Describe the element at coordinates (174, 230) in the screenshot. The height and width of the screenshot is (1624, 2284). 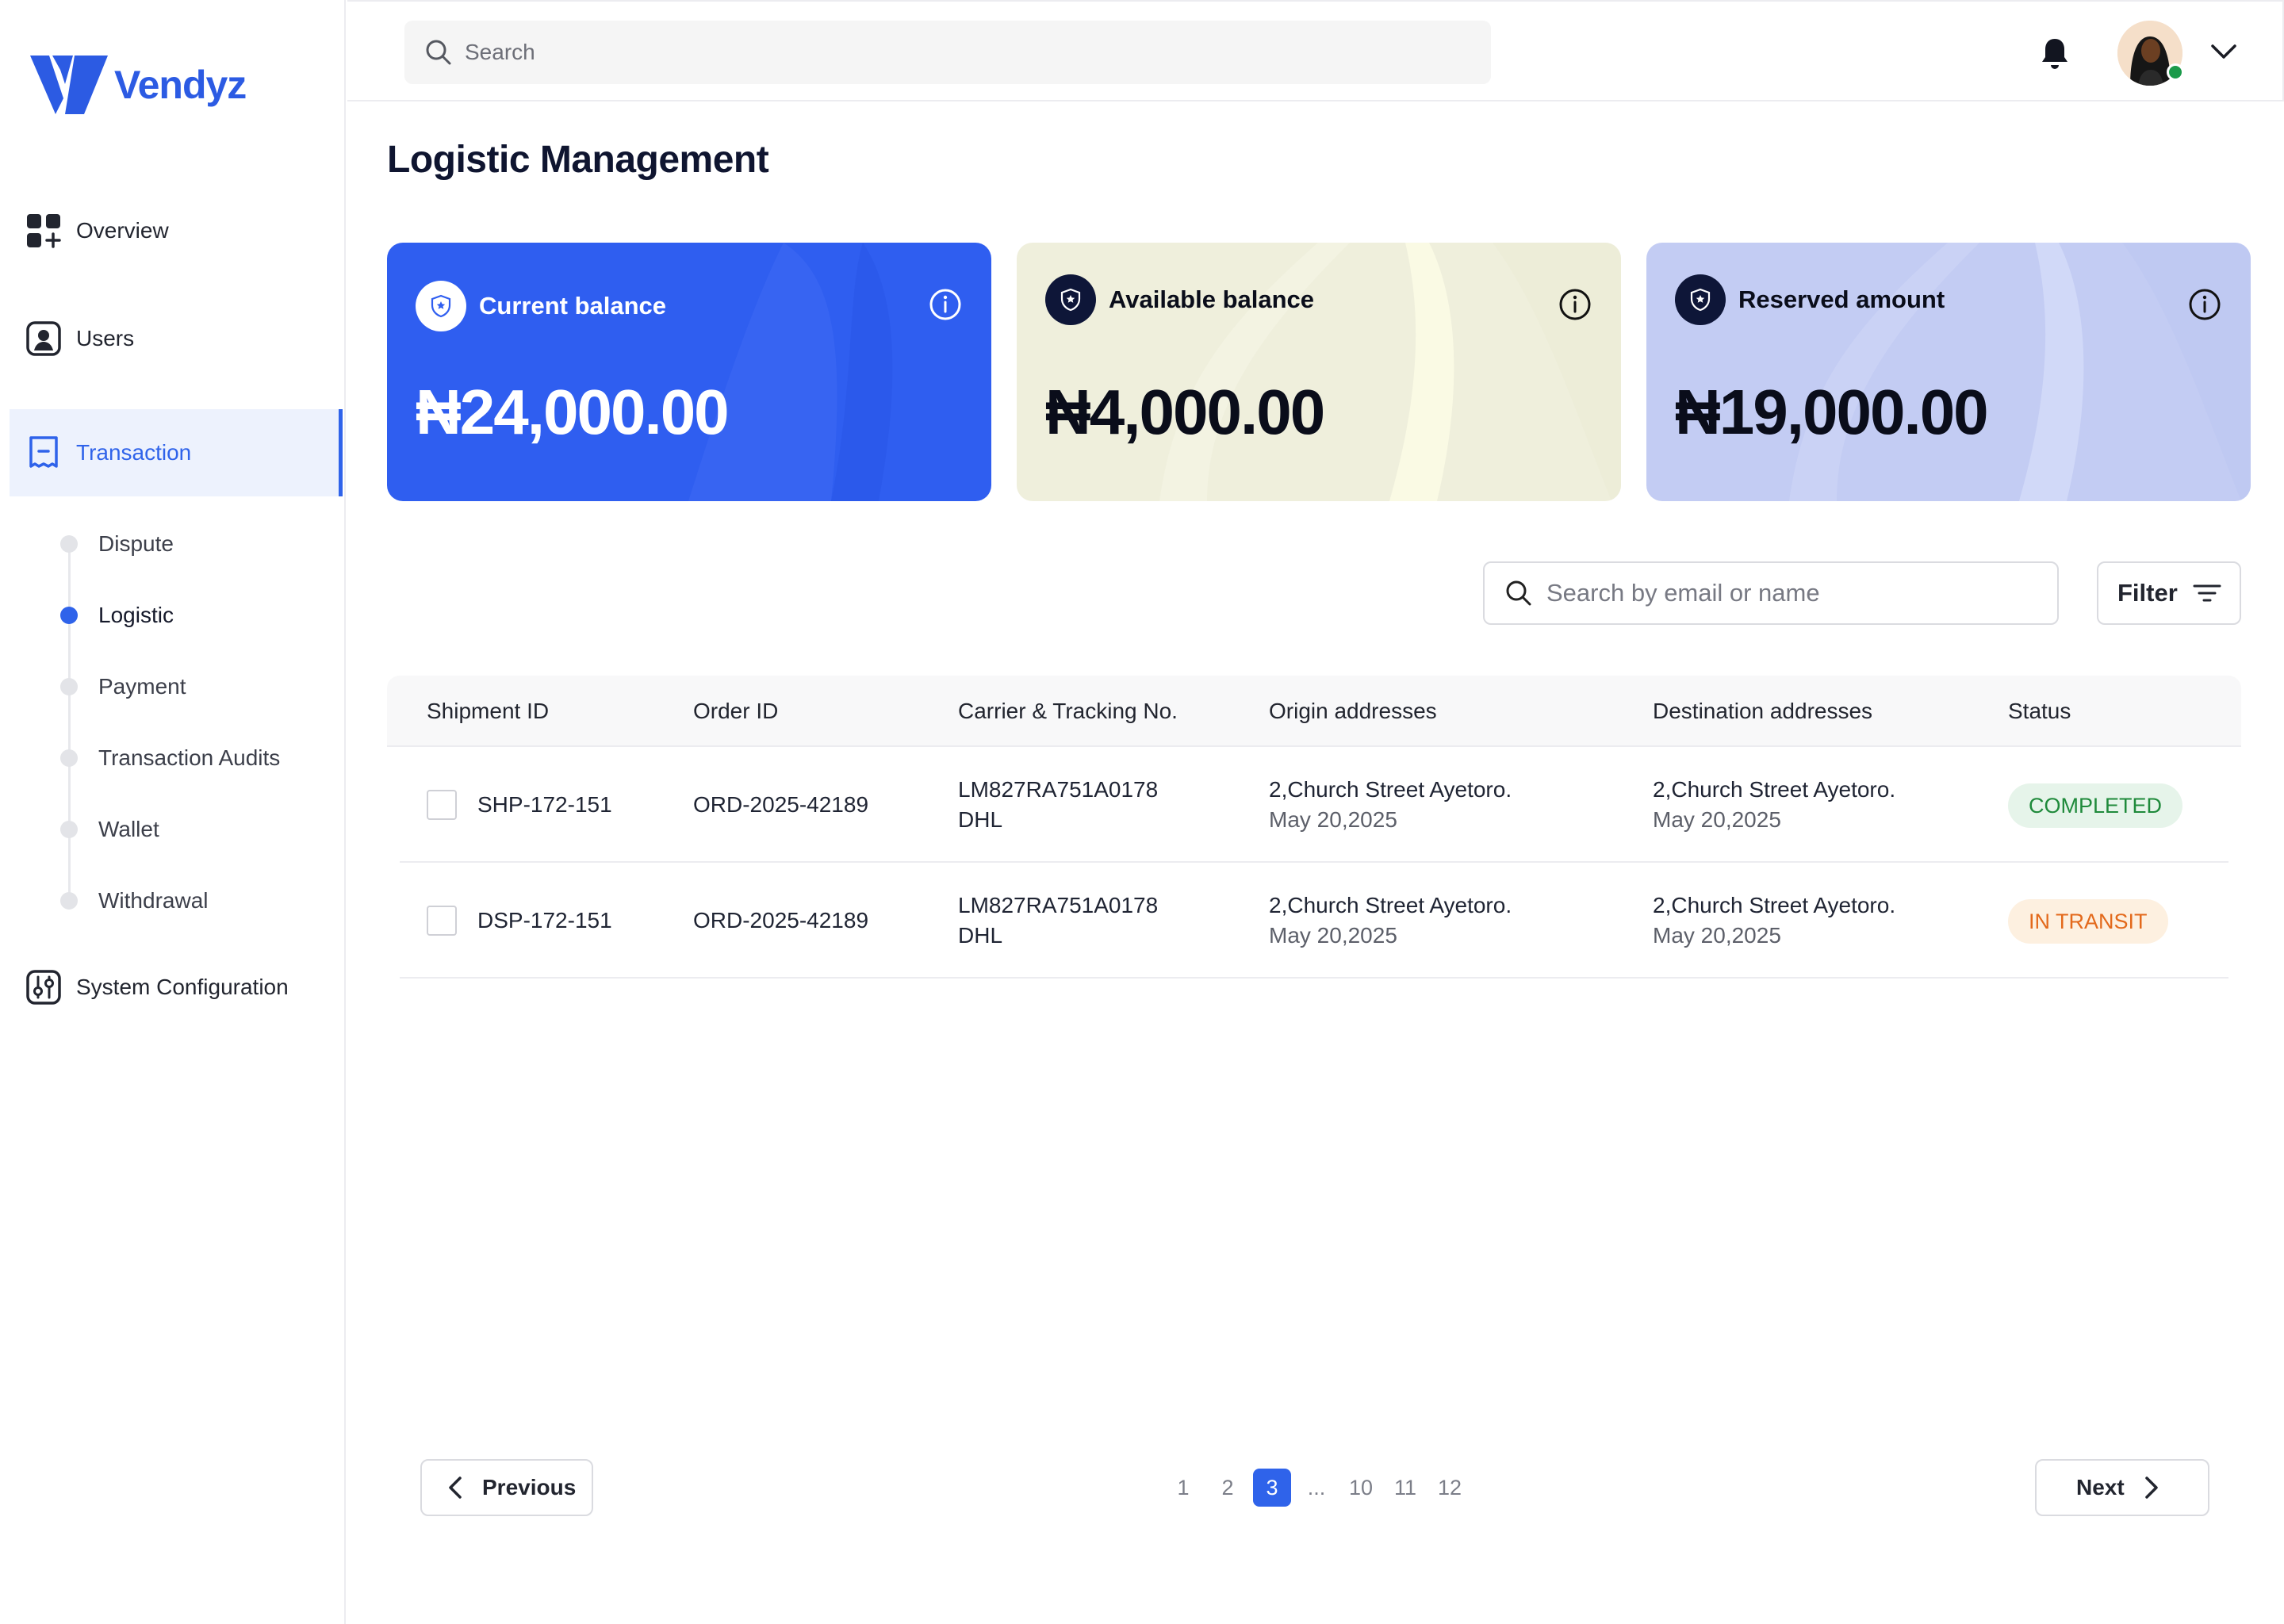
I see `sidebar-item-overview: Overview` at that location.